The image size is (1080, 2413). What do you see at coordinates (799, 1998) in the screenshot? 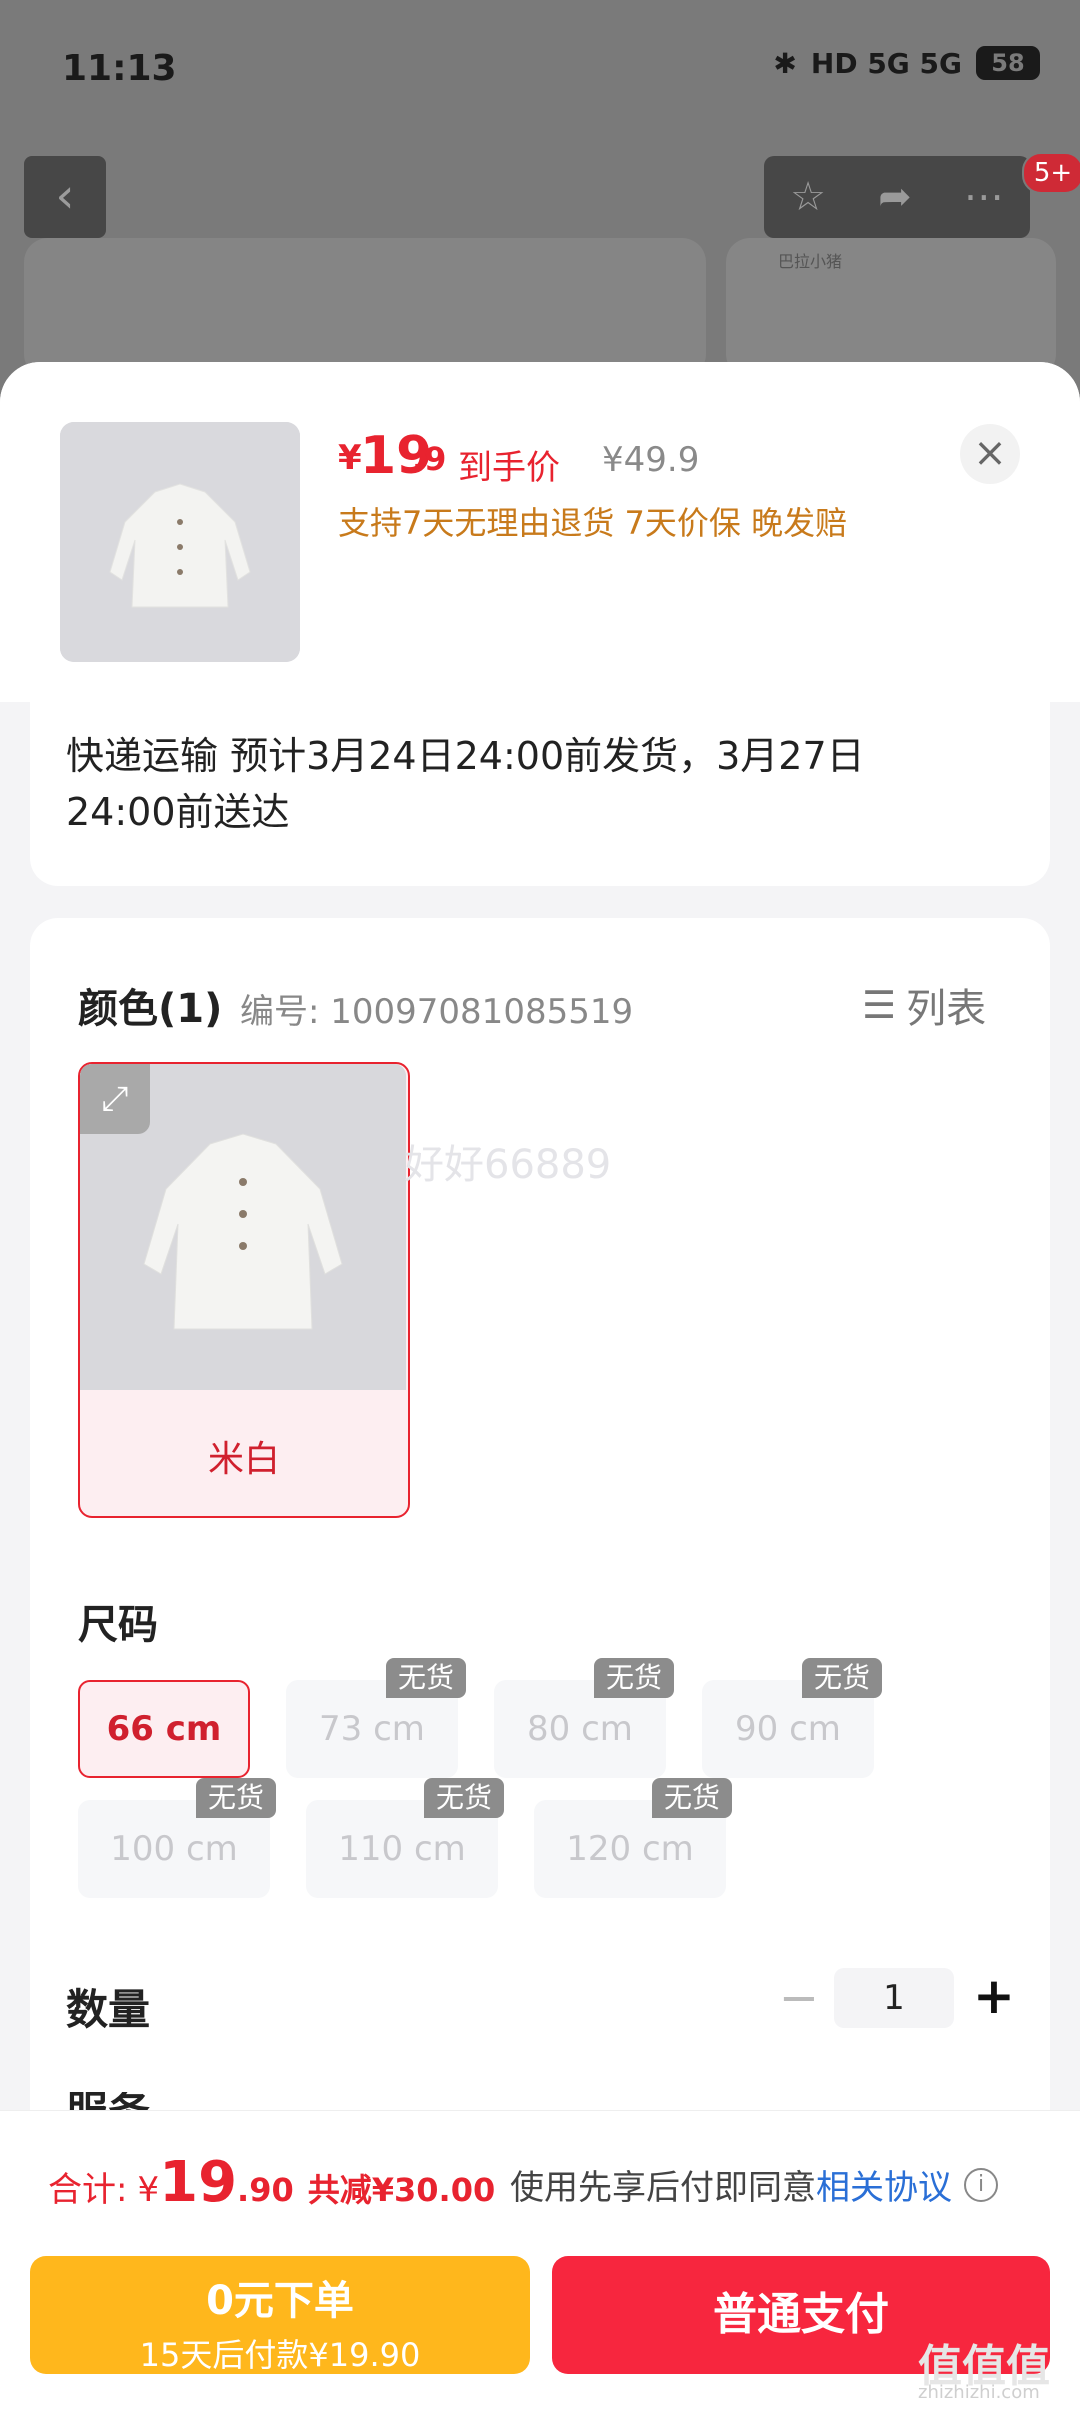
I see `quantity-decrease-button: −` at bounding box center [799, 1998].